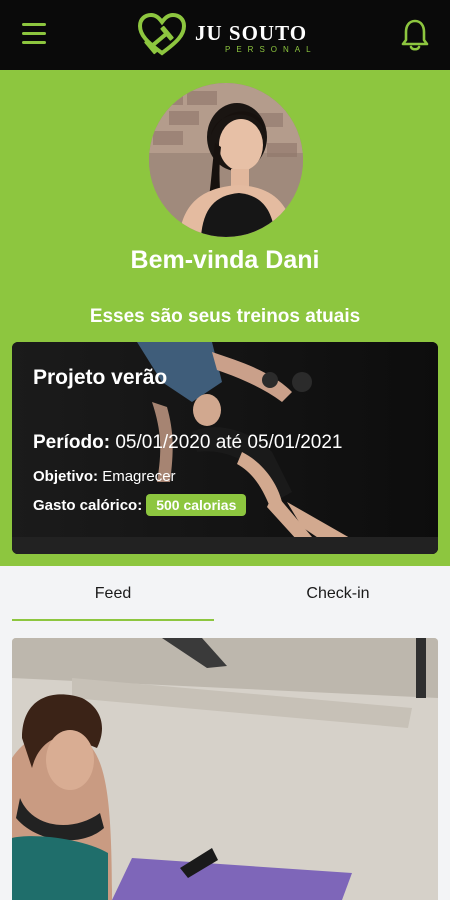 This screenshot has height=900, width=450. Describe the element at coordinates (229, 442) in the screenshot. I see `period-value: 05/01/2020 até 05/01/2021` at that location.